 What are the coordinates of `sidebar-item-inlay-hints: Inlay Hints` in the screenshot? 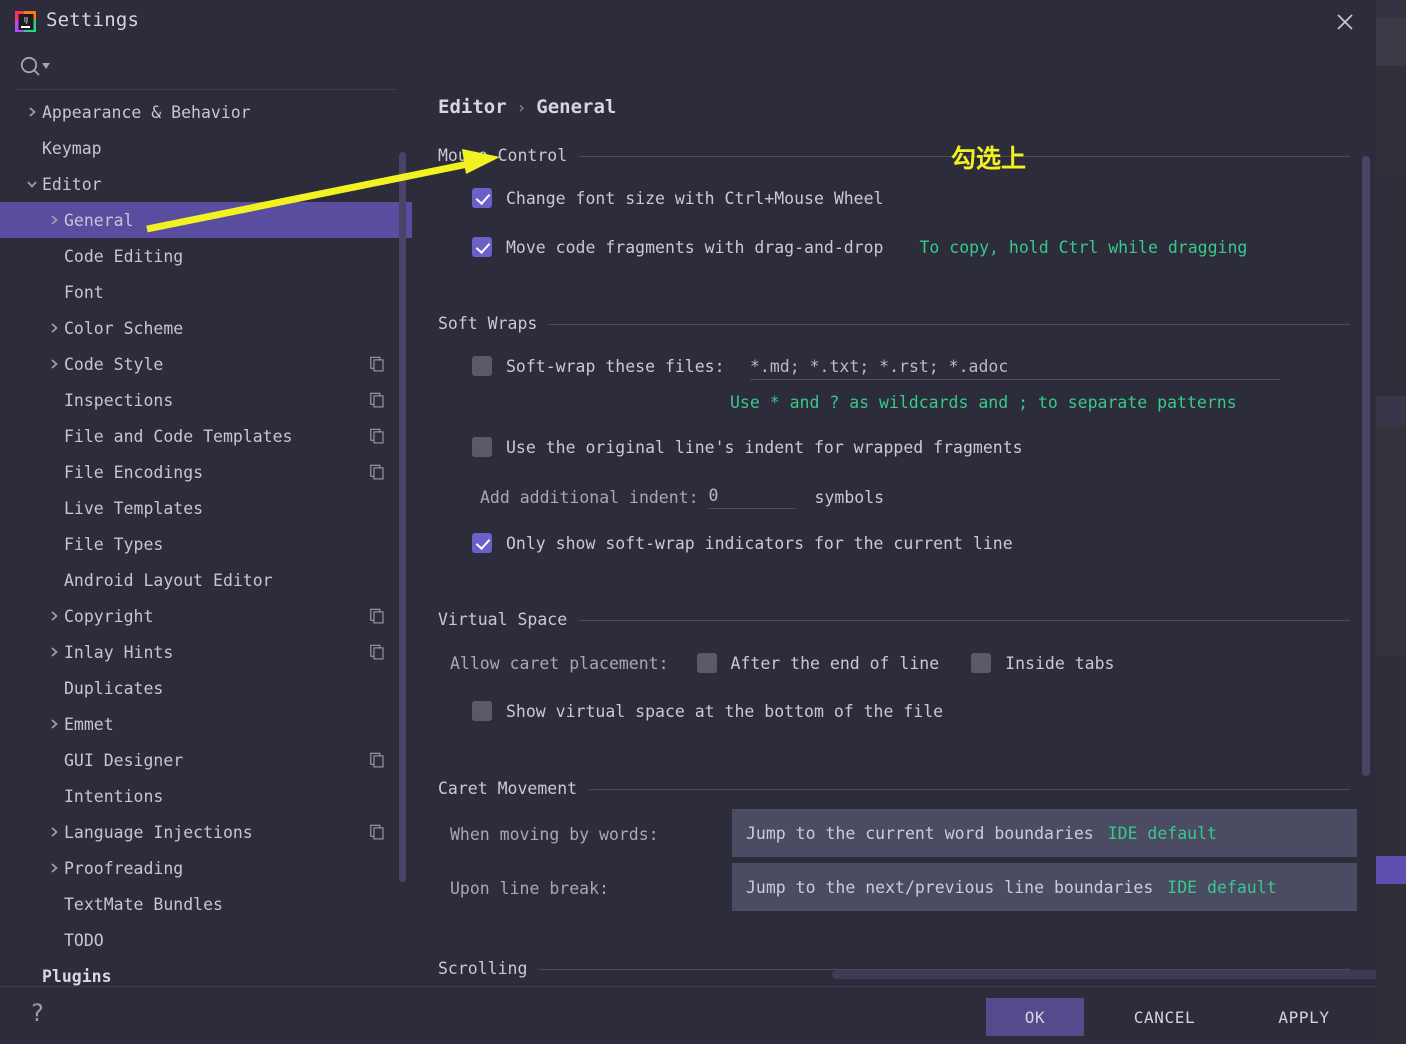 It's located at (206, 652).